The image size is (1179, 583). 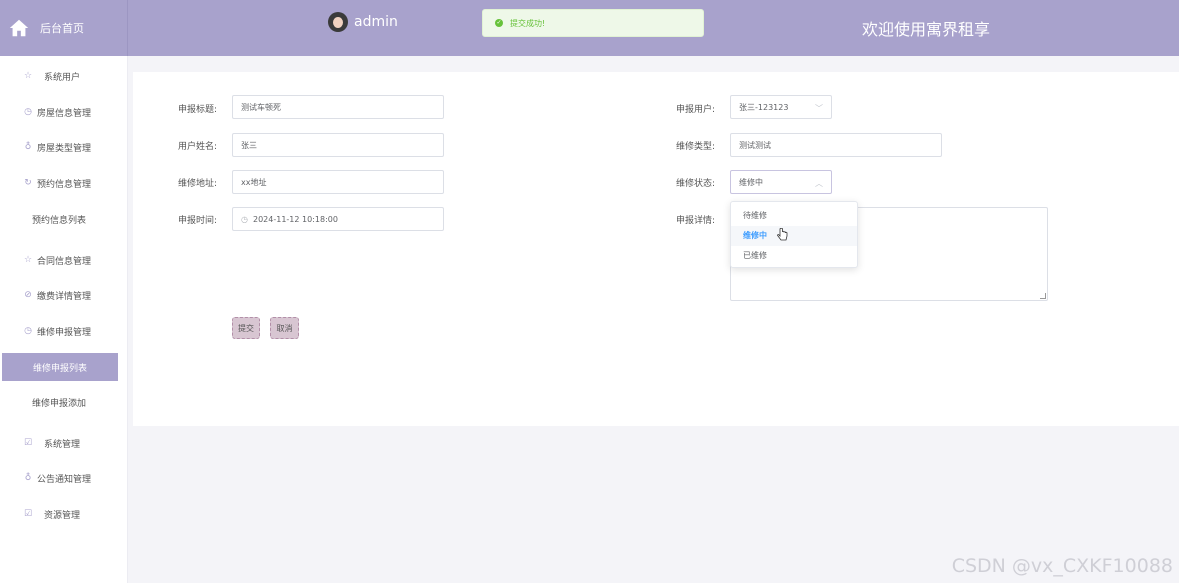 I want to click on home-link: 后台首页, so click(x=64, y=28).